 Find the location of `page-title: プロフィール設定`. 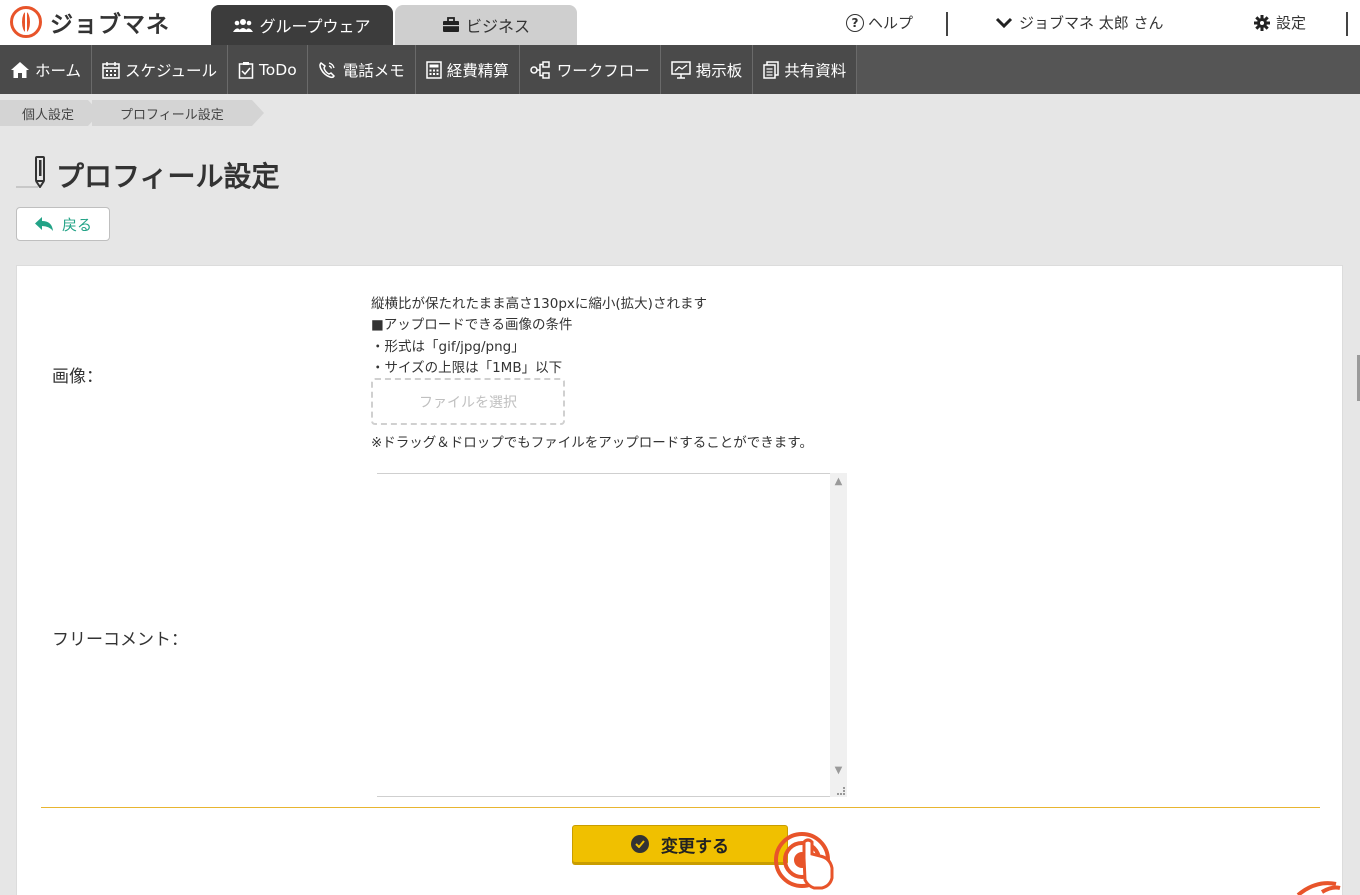

page-title: プロフィール設定 is located at coordinates (168, 176).